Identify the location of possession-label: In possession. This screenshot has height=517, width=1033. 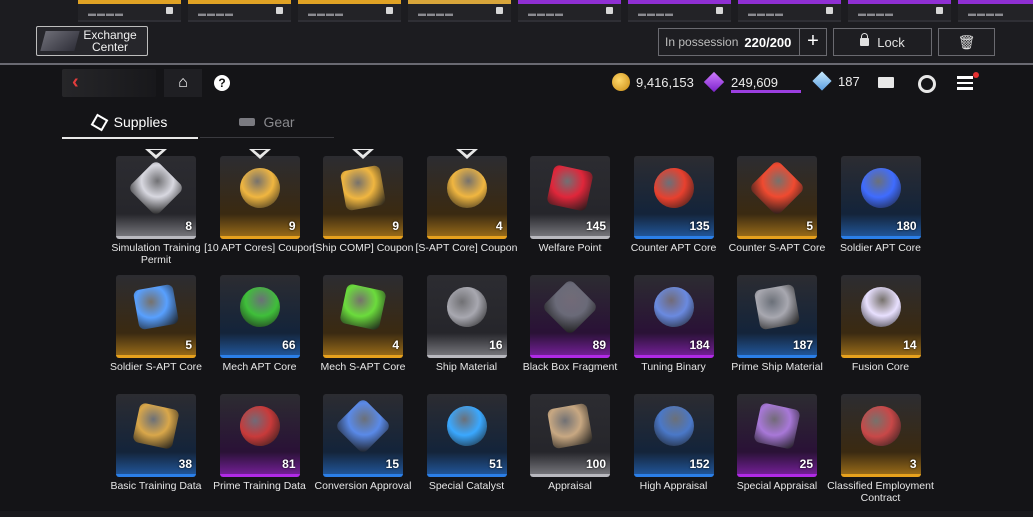
(702, 42).